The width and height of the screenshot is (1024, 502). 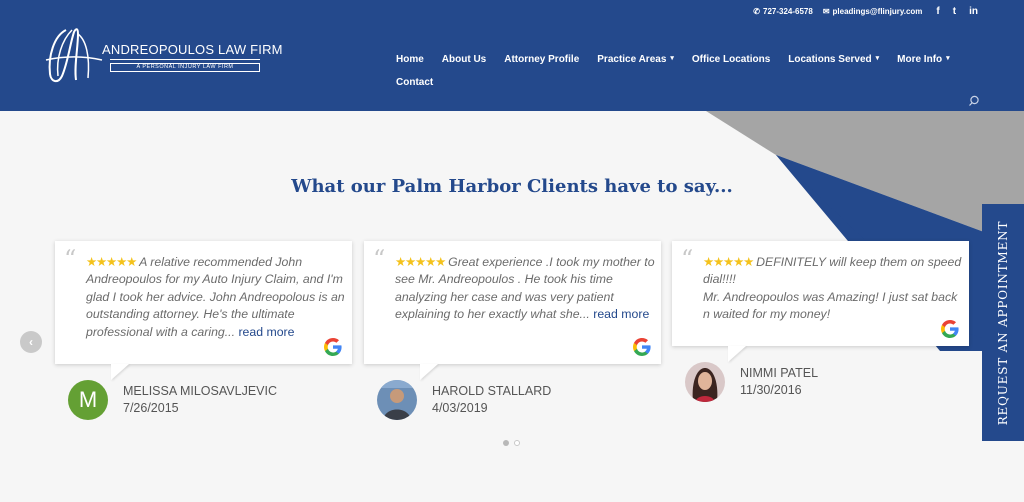 What do you see at coordinates (974, 101) in the screenshot?
I see `search-icon` at bounding box center [974, 101].